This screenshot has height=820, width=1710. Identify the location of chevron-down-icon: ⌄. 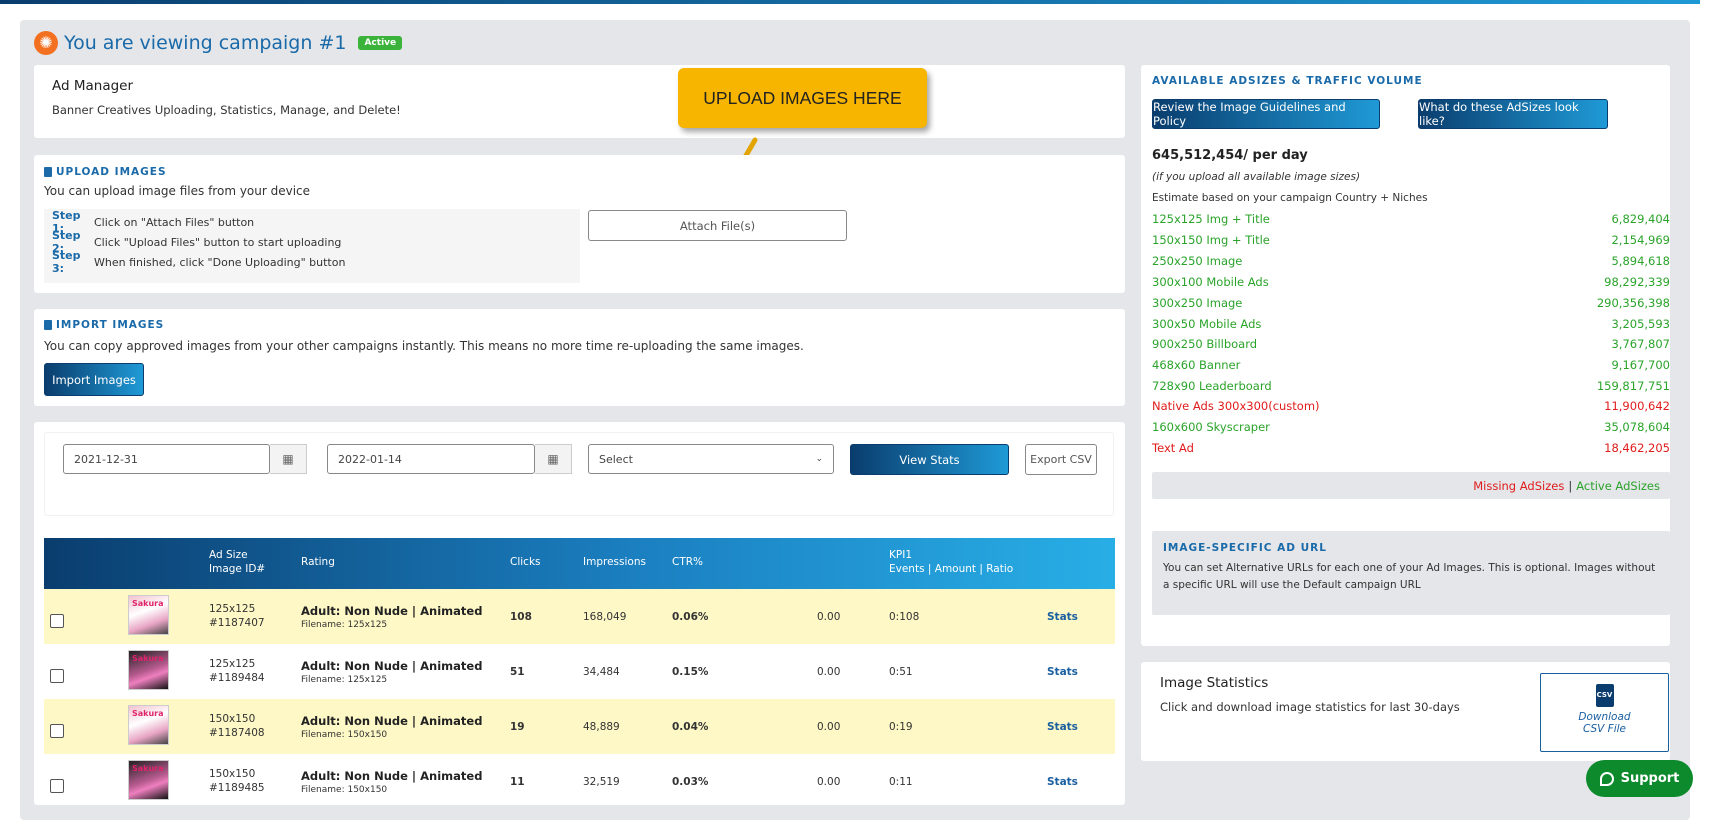
(819, 459).